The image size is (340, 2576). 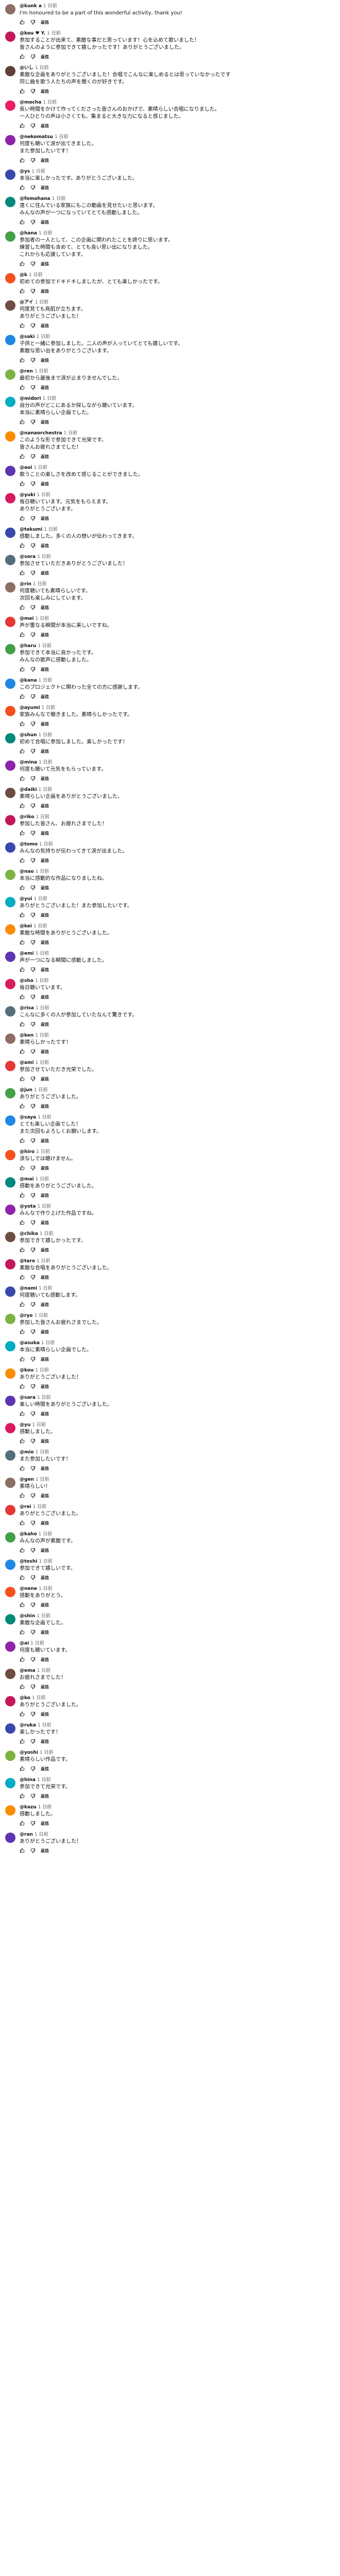 I want to click on comment-author: @saki, so click(x=27, y=337).